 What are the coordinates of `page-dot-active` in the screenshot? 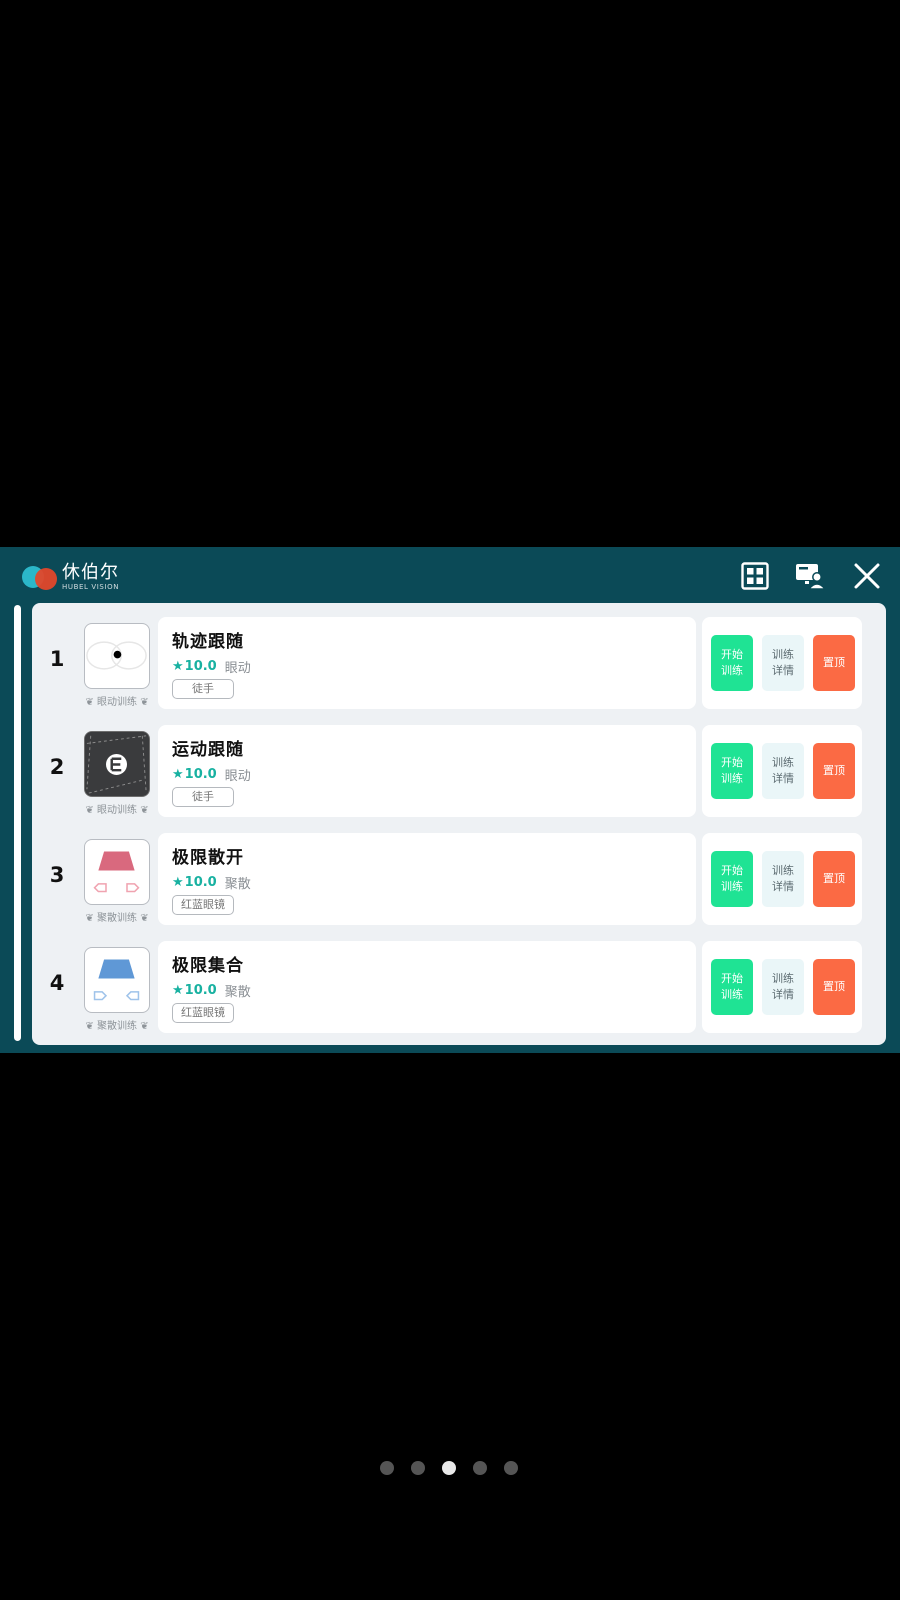 It's located at (449, 1468).